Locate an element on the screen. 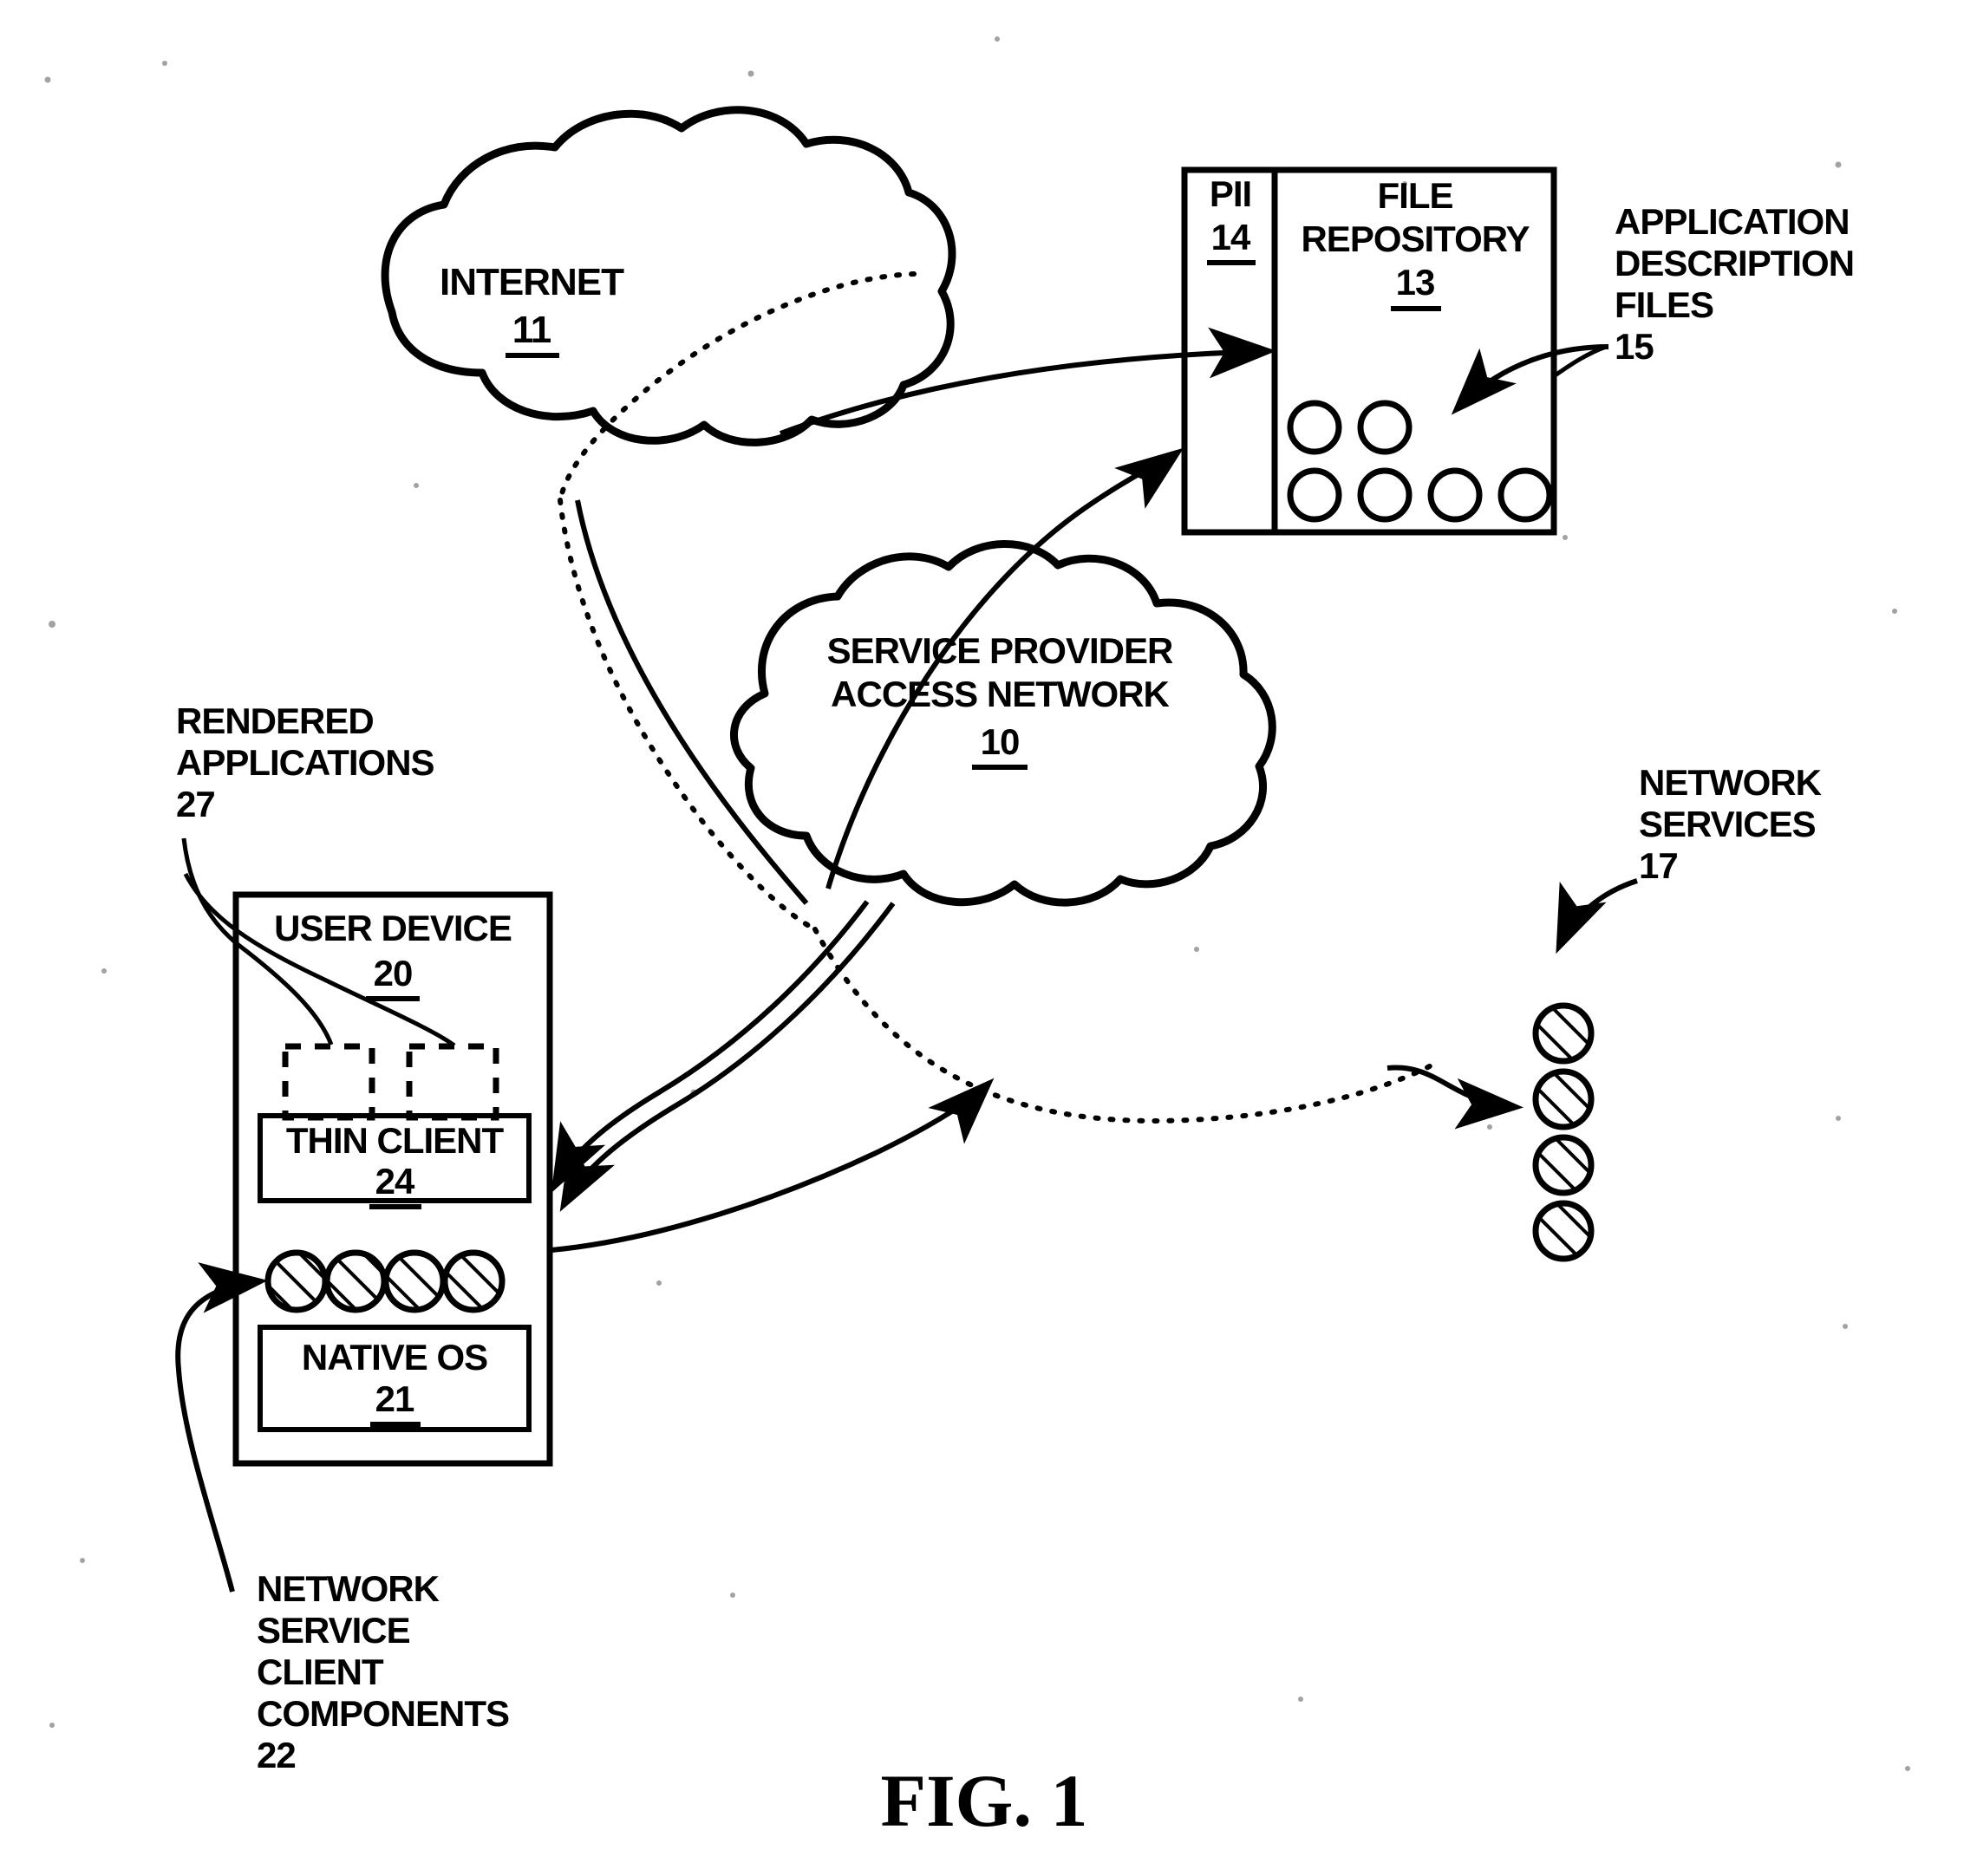 The width and height of the screenshot is (1977, 1876). user-device-ref: 20 is located at coordinates (393, 973).